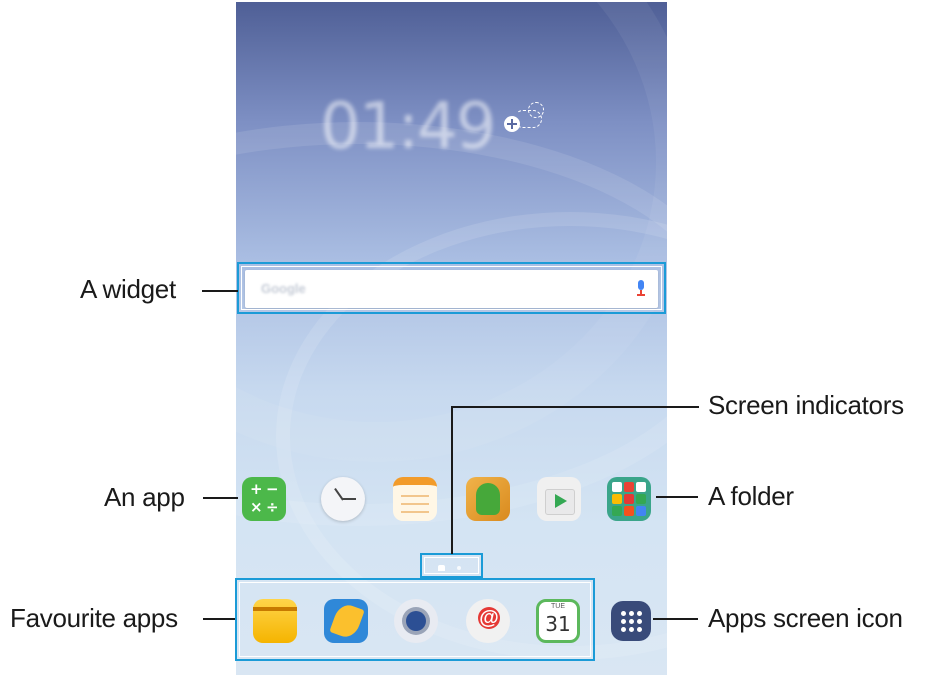 The image size is (927, 677). What do you see at coordinates (264, 499) in the screenshot?
I see `calculator-icon: + − × ÷` at bounding box center [264, 499].